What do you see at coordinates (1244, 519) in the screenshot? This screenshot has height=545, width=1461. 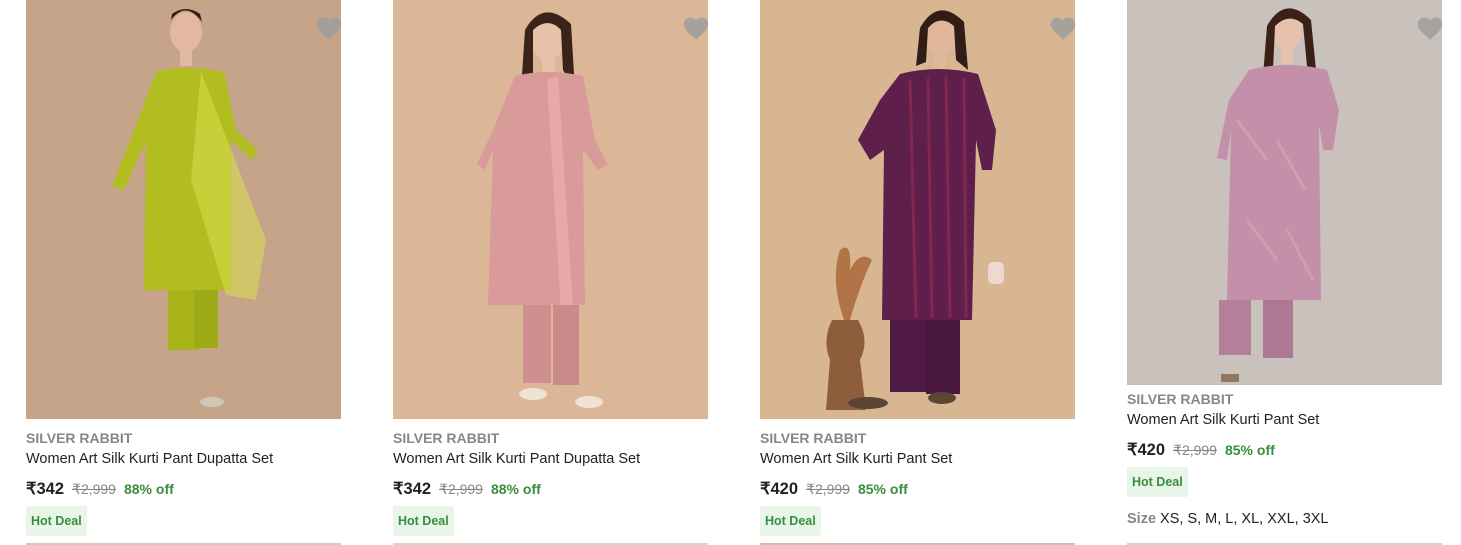 I see `size-list: XS, S, M, L, XL, XXL, 3XL` at bounding box center [1244, 519].